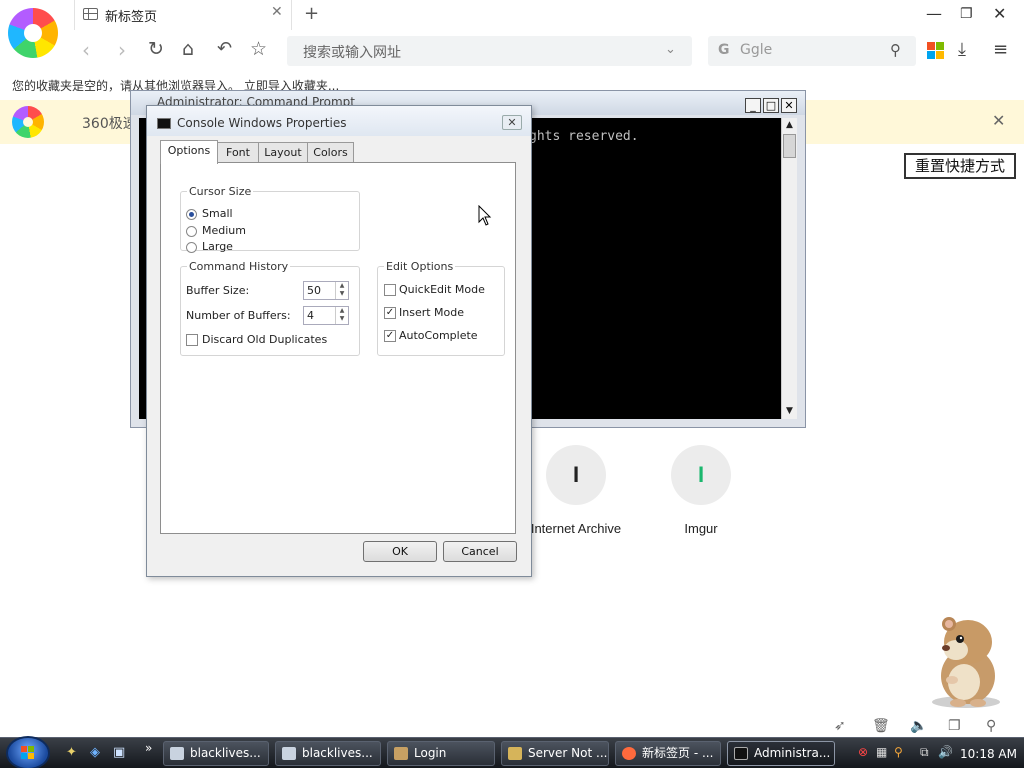 This screenshot has width=1024, height=768. What do you see at coordinates (265, 339) in the screenshot?
I see `discard-duplicates-label: Discard Old Duplicates` at bounding box center [265, 339].